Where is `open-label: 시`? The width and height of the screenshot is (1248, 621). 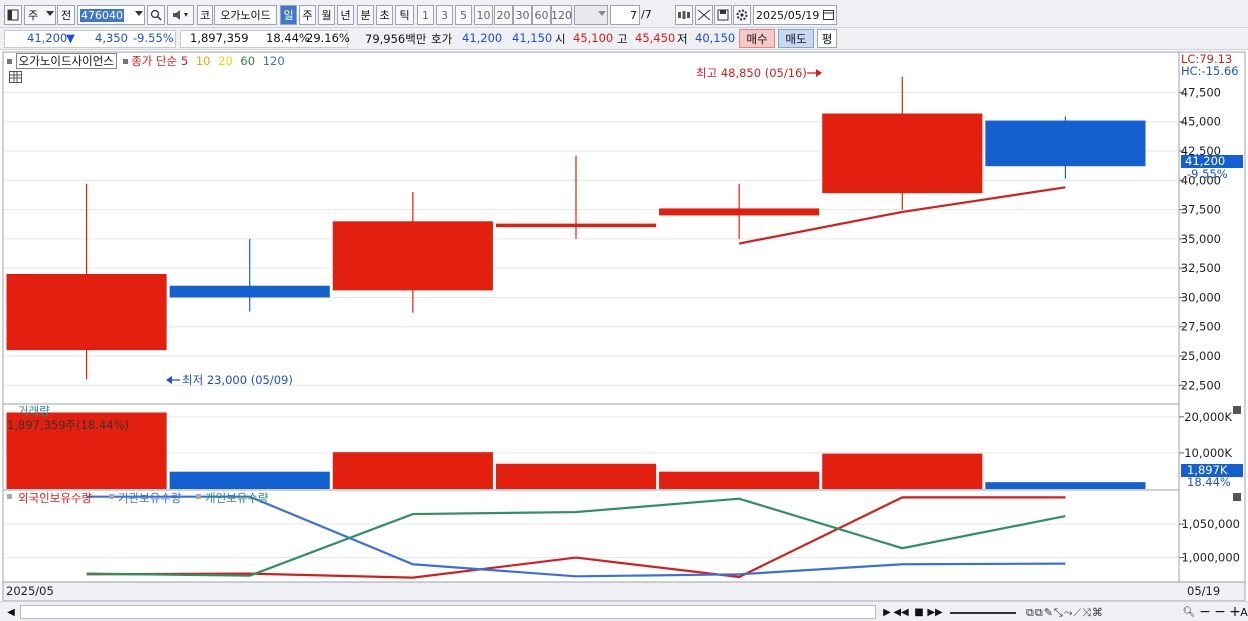
open-label: 시 is located at coordinates (560, 39).